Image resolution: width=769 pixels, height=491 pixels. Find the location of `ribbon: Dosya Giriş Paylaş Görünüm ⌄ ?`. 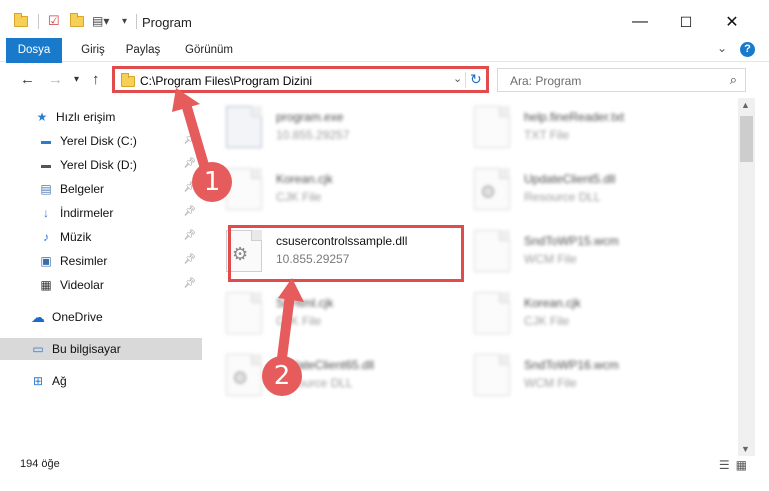

ribbon: Dosya Giriş Paylaş Görünüm ⌄ ? is located at coordinates (384, 66).